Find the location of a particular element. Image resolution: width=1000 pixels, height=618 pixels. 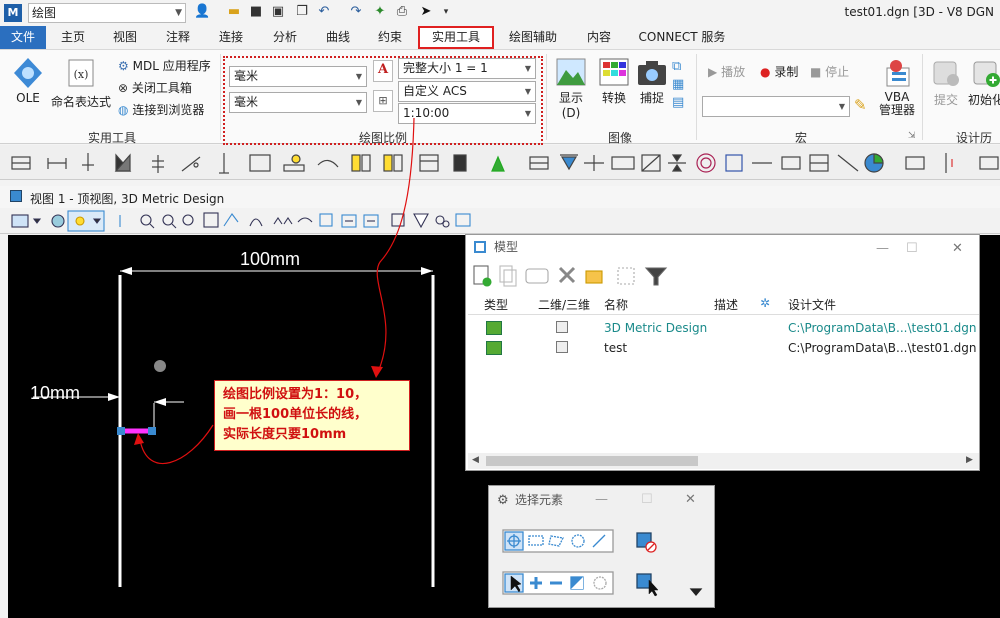

col-design-file: 设计文件 is located at coordinates (812, 304).